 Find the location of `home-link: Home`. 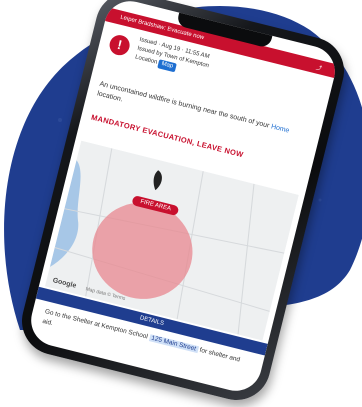

home-link: Home is located at coordinates (280, 128).